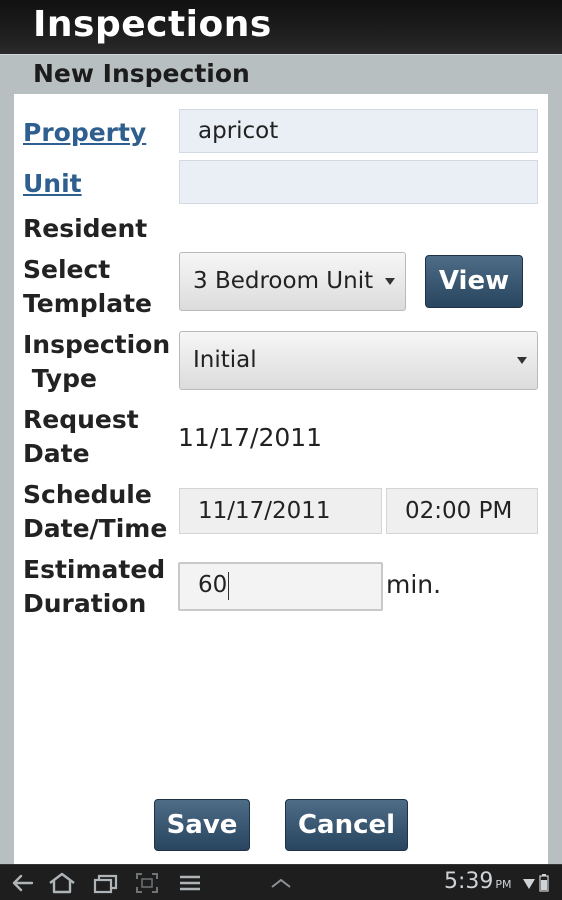 This screenshot has height=900, width=562. Describe the element at coordinates (281, 27) in the screenshot. I see `title-bar: Inspections` at that location.